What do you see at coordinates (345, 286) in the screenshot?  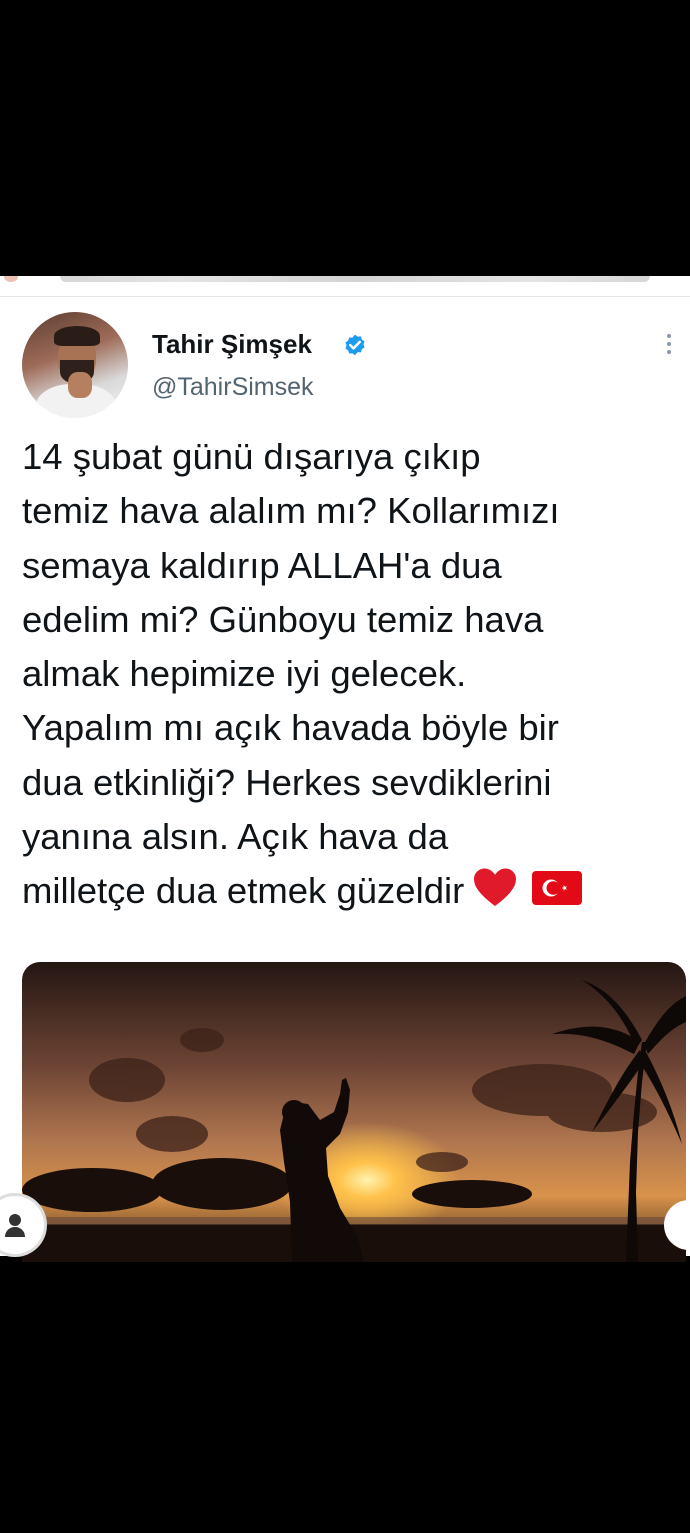 I see `previous-tweet-edge` at bounding box center [345, 286].